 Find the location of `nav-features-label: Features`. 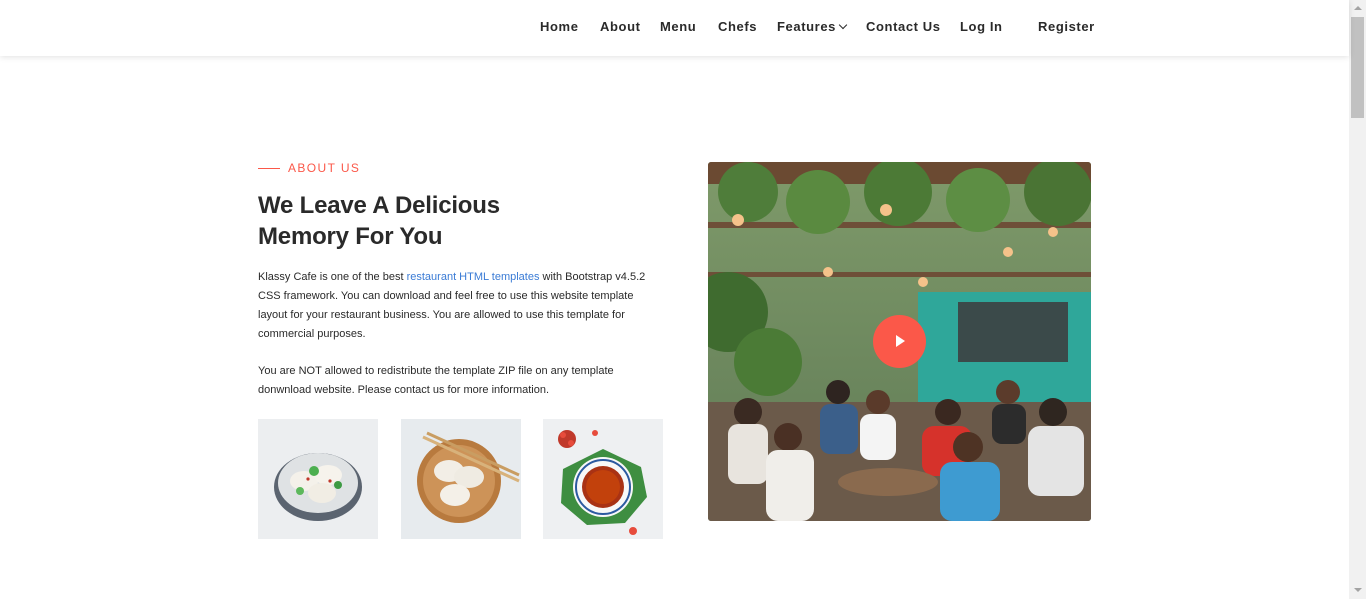

nav-features-label: Features is located at coordinates (806, 26).